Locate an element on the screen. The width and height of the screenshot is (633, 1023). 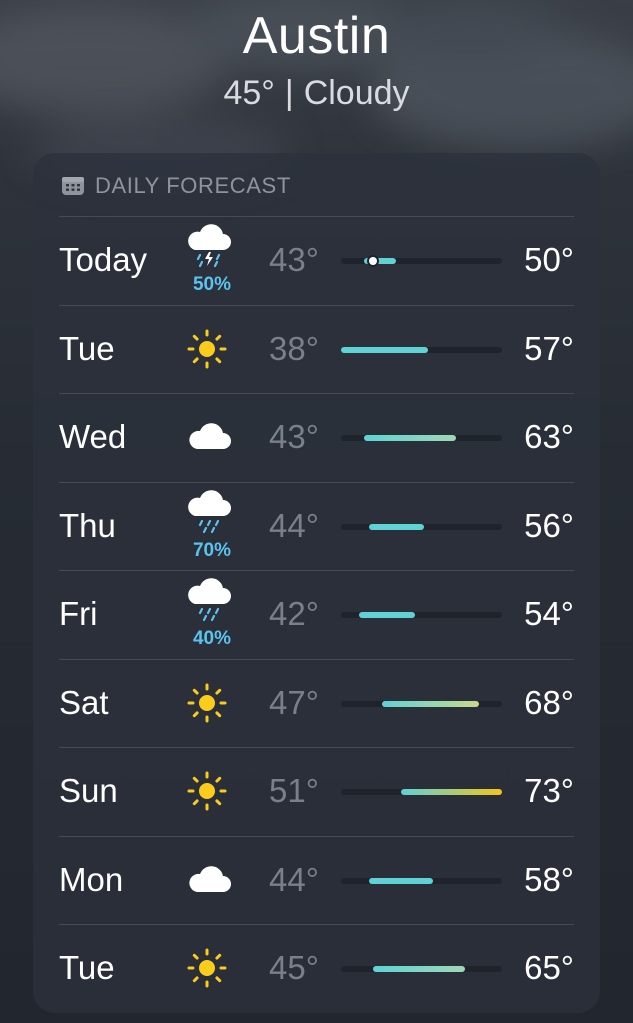
daily-forecast-header: DAILY FORECAST is located at coordinates (176, 186).